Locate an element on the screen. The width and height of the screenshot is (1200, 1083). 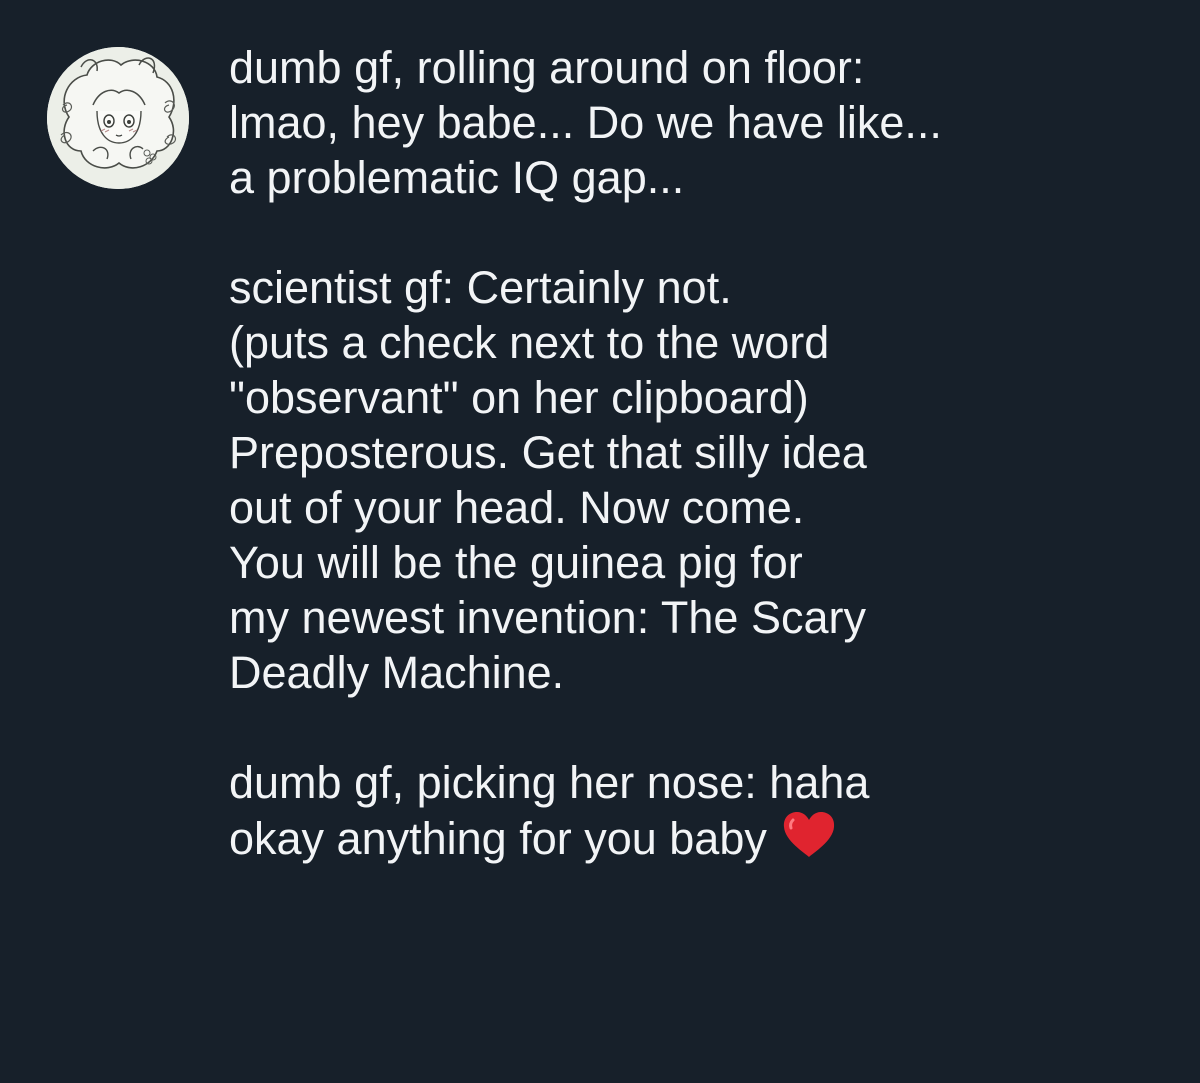
text-line: dumb gf, picking her nose: haha is located at coordinates (549, 782).